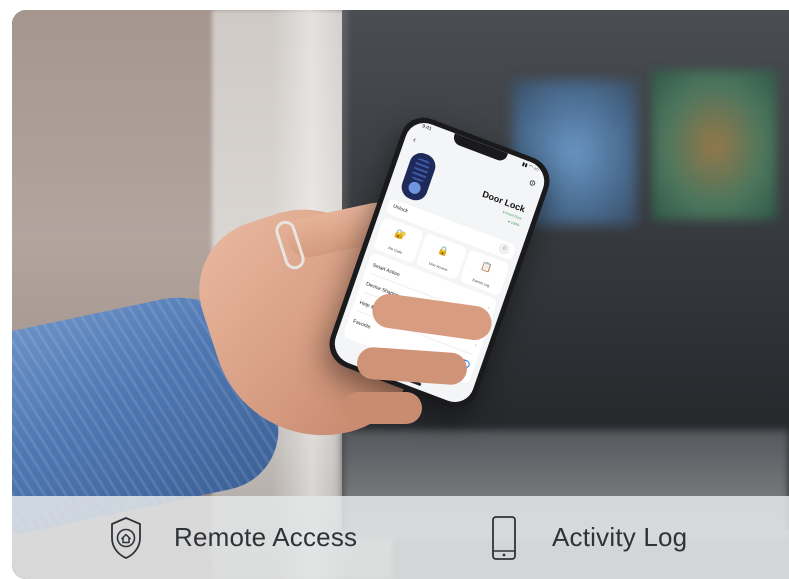 Image resolution: width=789 pixels, height=579 pixels. What do you see at coordinates (513, 223) in the screenshot?
I see `device-battery: ● 100%` at bounding box center [513, 223].